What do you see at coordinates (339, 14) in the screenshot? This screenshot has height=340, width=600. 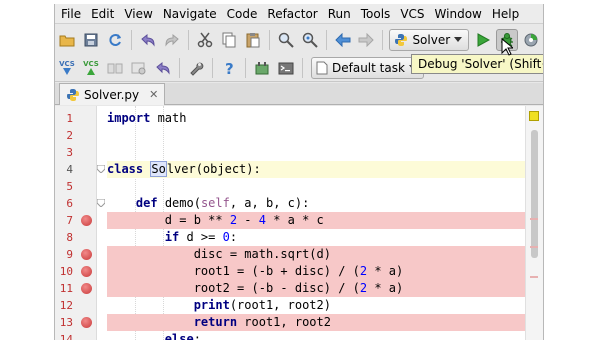 I see `menu-run: Run` at bounding box center [339, 14].